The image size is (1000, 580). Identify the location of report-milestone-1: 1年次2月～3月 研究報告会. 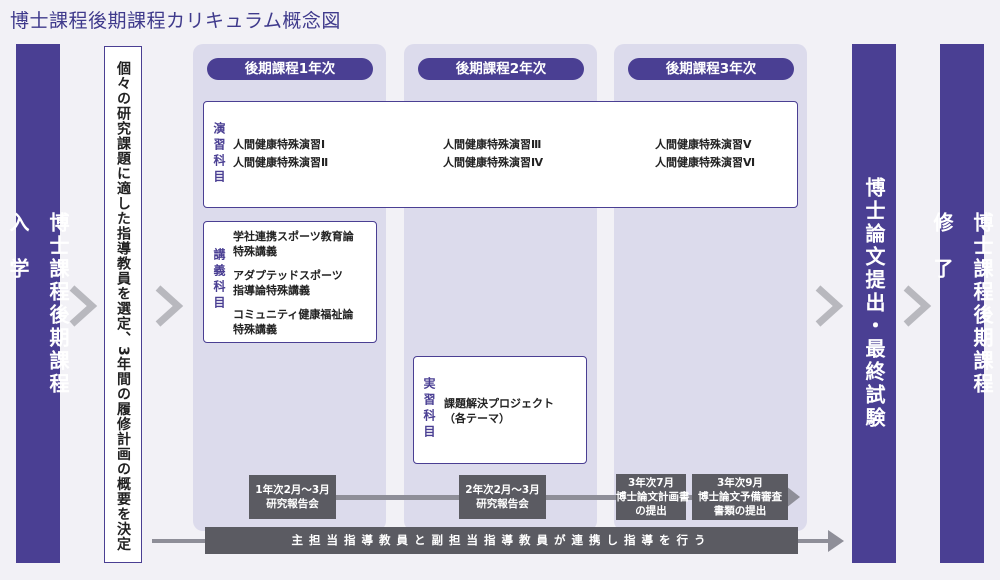
(292, 497).